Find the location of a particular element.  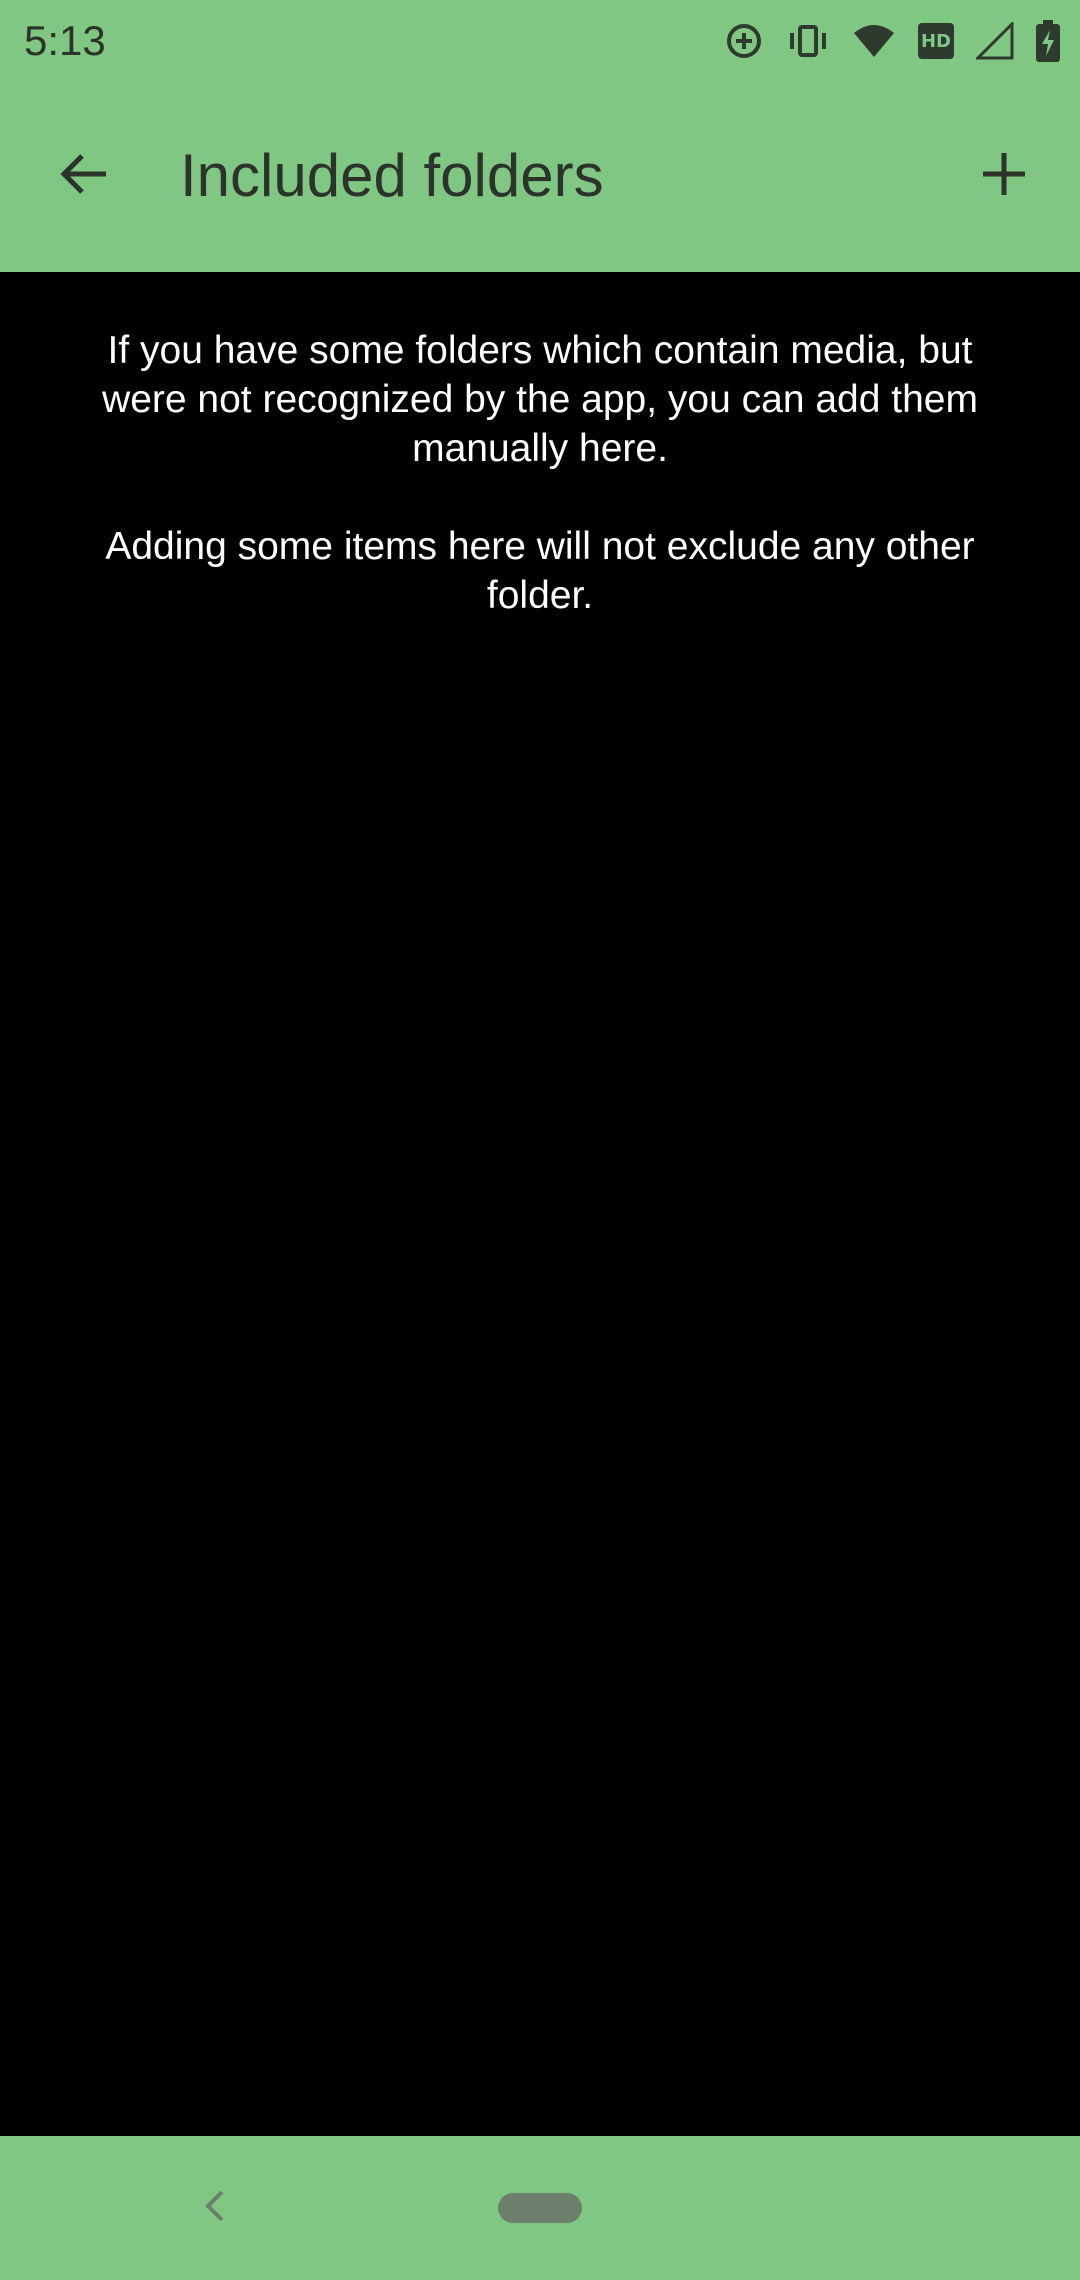

status-icons: HD is located at coordinates (892, 41).